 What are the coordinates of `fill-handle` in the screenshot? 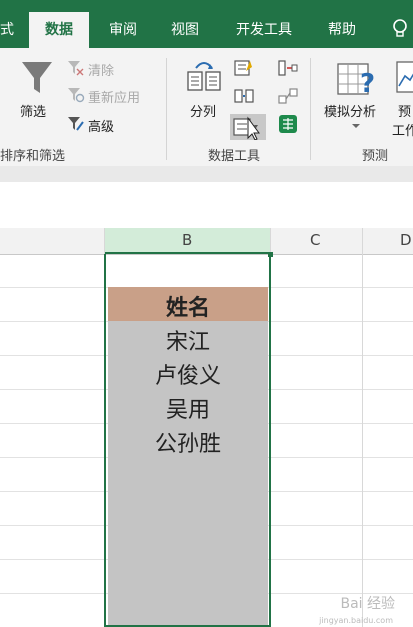 It's located at (270, 254).